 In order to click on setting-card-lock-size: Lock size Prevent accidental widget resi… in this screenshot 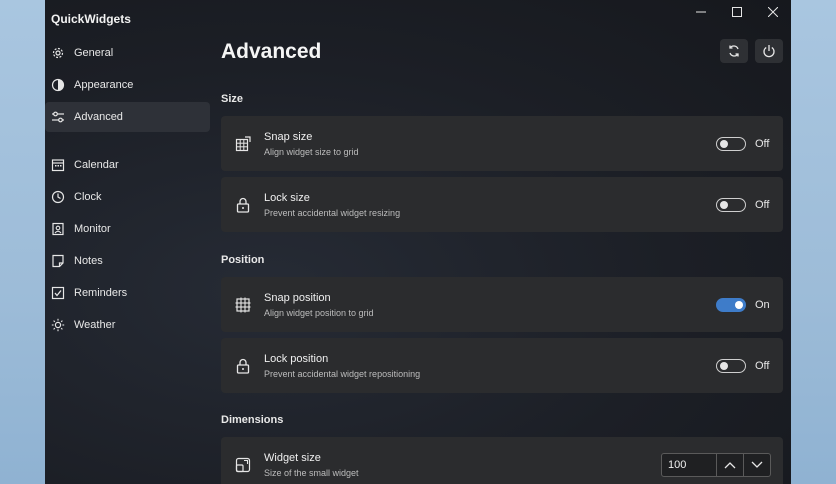, I will do `click(502, 204)`.